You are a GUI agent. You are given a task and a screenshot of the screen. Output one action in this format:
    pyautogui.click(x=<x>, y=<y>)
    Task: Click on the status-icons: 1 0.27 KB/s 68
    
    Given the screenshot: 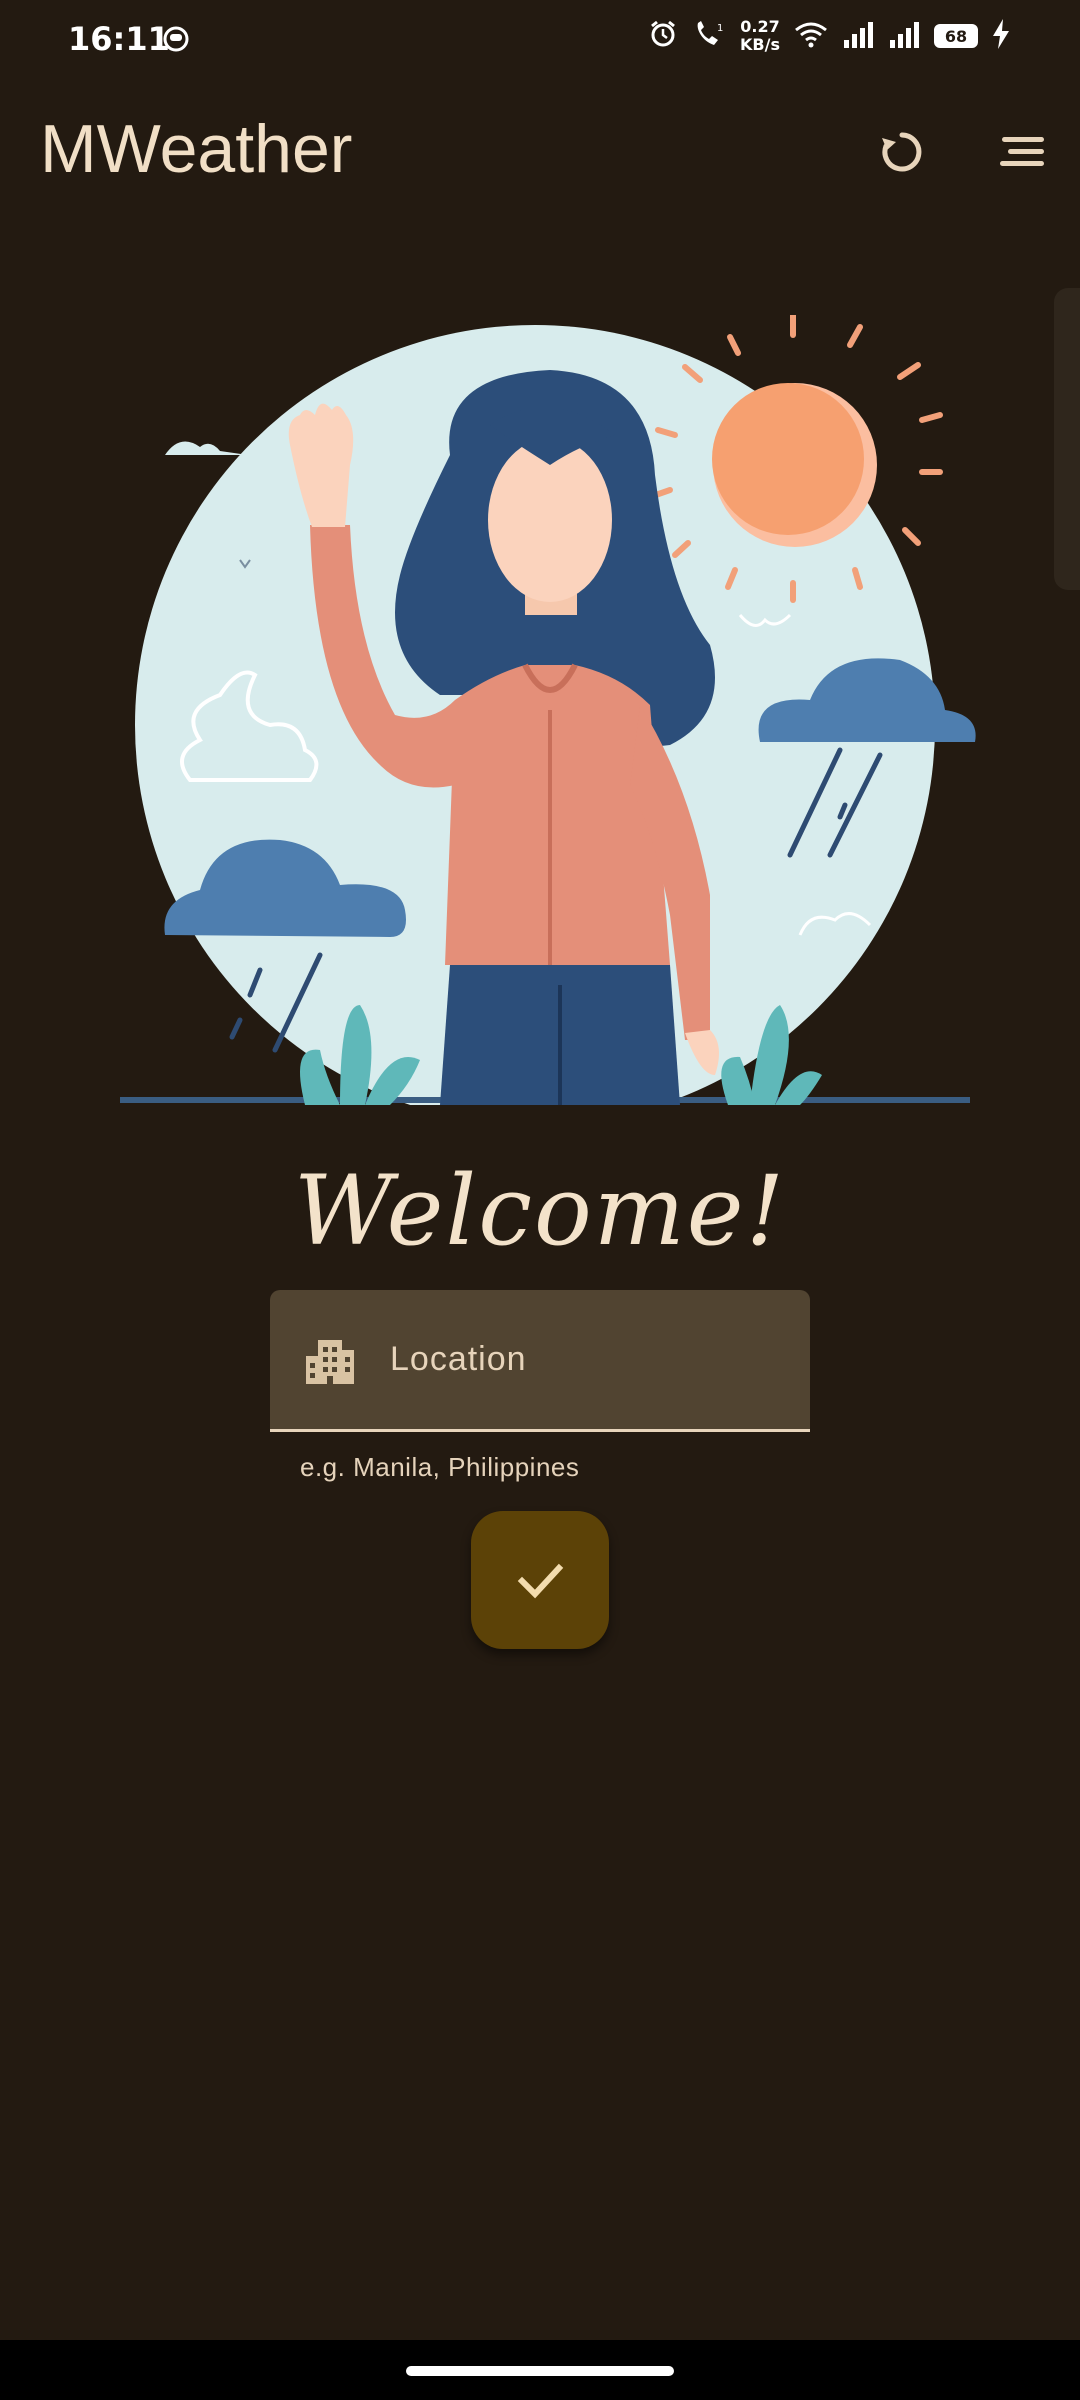 What is the action you would take?
    pyautogui.click(x=829, y=36)
    